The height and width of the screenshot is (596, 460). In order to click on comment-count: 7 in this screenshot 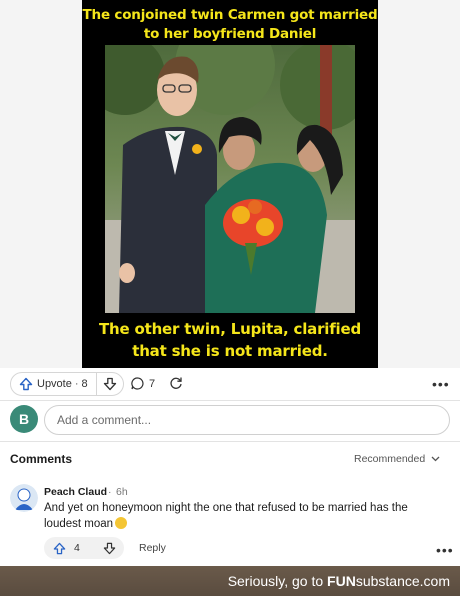, I will do `click(152, 383)`.